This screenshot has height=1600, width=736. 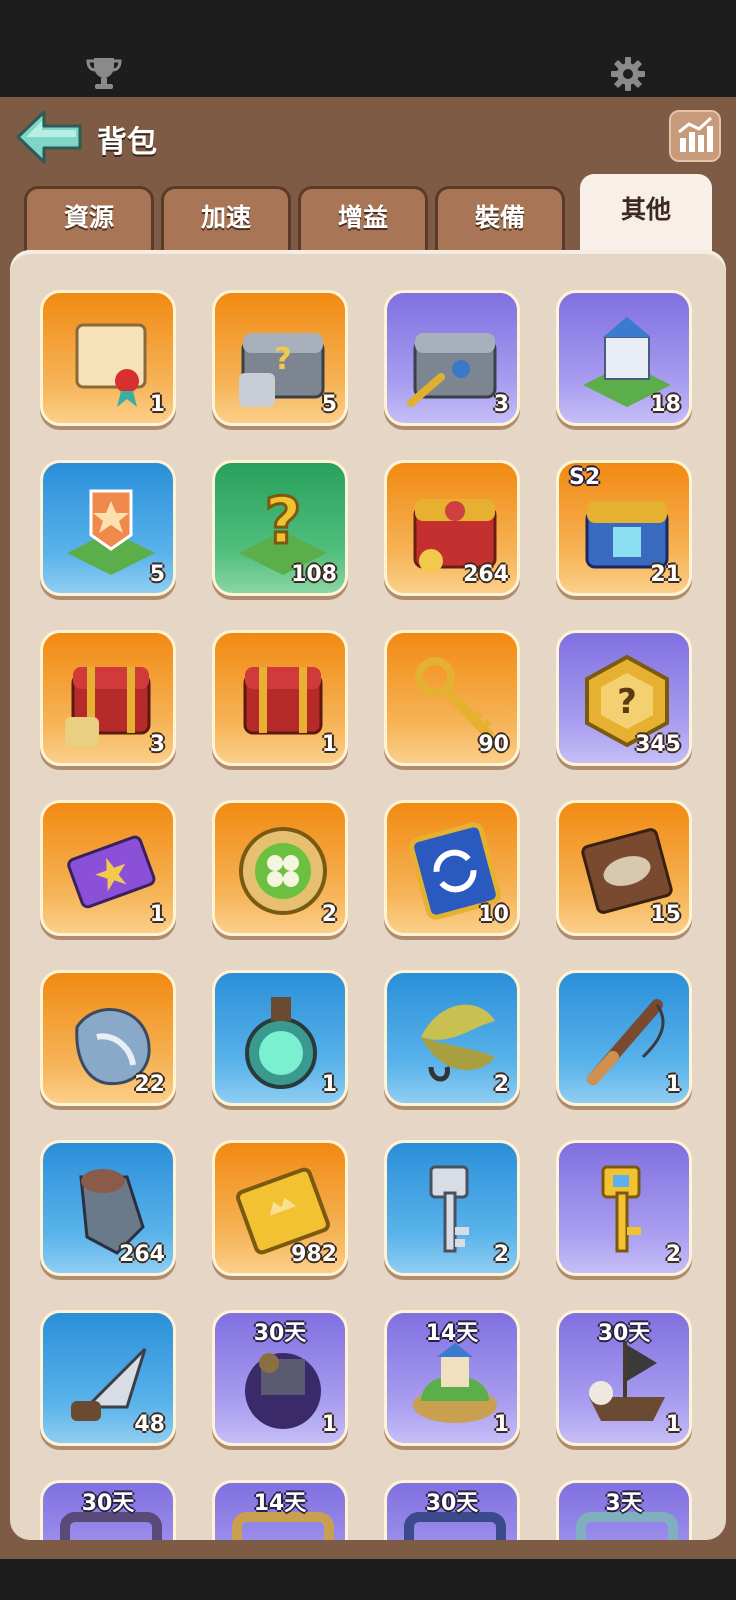 What do you see at coordinates (149, 1424) in the screenshot?
I see `item-quantity: 48` at bounding box center [149, 1424].